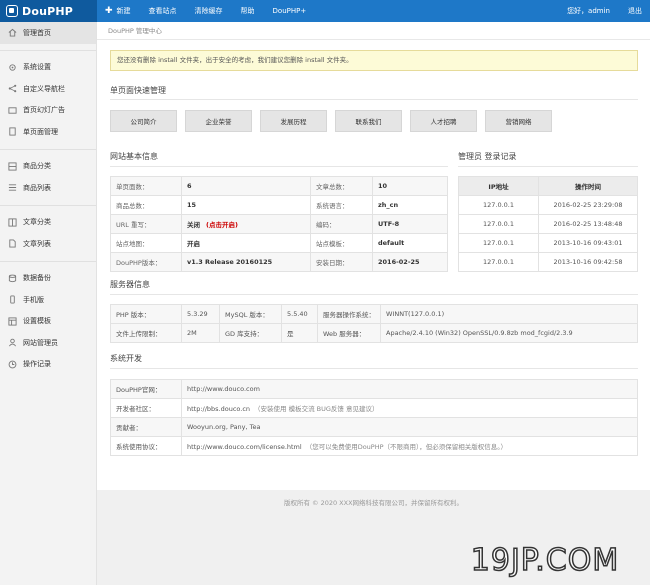 The image size is (650, 585). I want to click on sidebar-item-article-category: 文章分类, so click(48, 223).